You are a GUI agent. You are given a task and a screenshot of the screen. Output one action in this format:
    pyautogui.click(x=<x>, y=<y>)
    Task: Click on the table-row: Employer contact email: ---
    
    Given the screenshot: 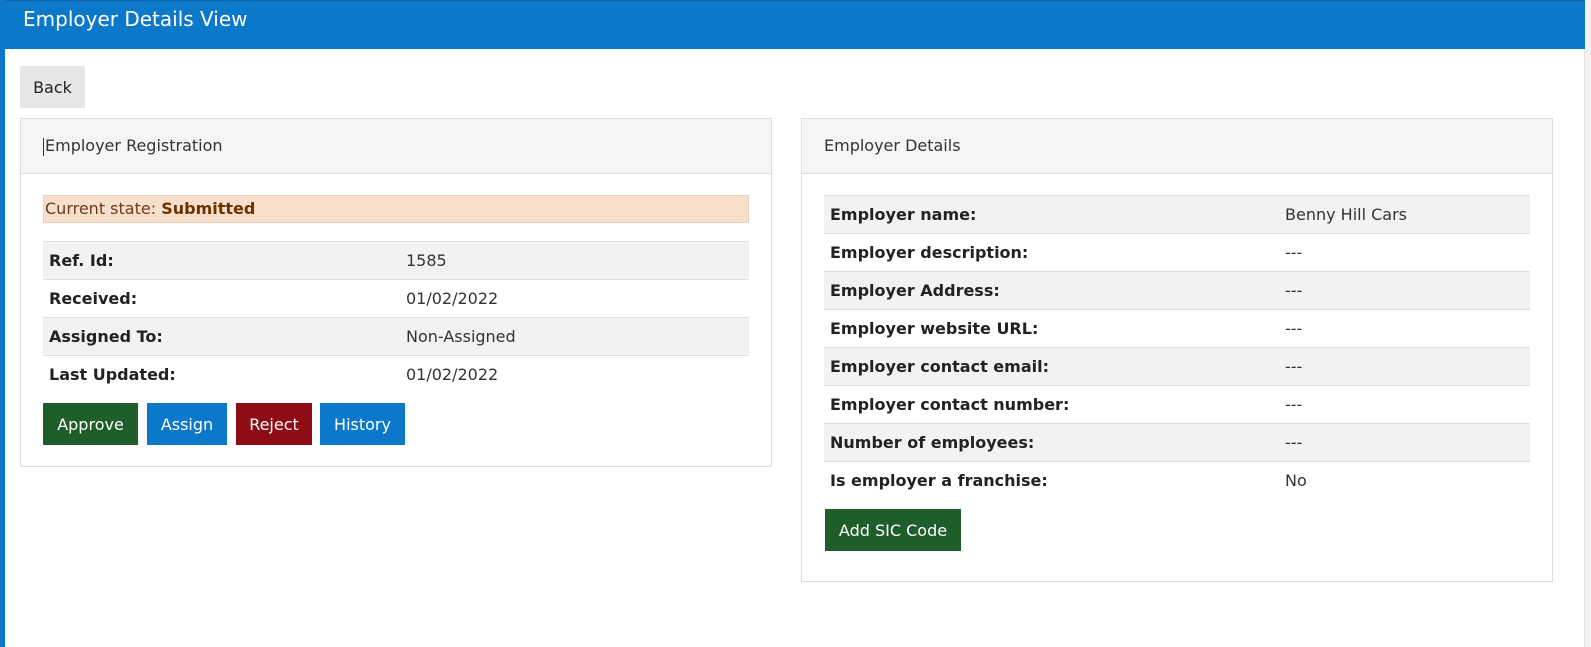 What is the action you would take?
    pyautogui.click(x=1177, y=366)
    